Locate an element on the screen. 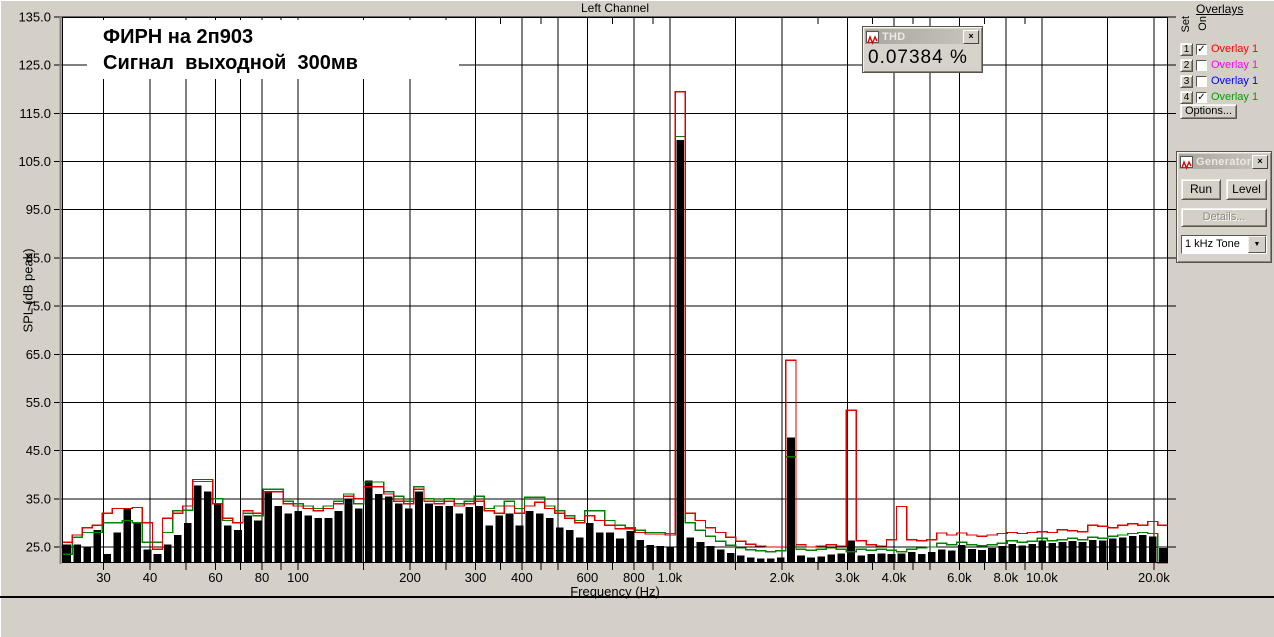 The height and width of the screenshot is (637, 1274). svg-text: 125.0 is located at coordinates (34, 65).